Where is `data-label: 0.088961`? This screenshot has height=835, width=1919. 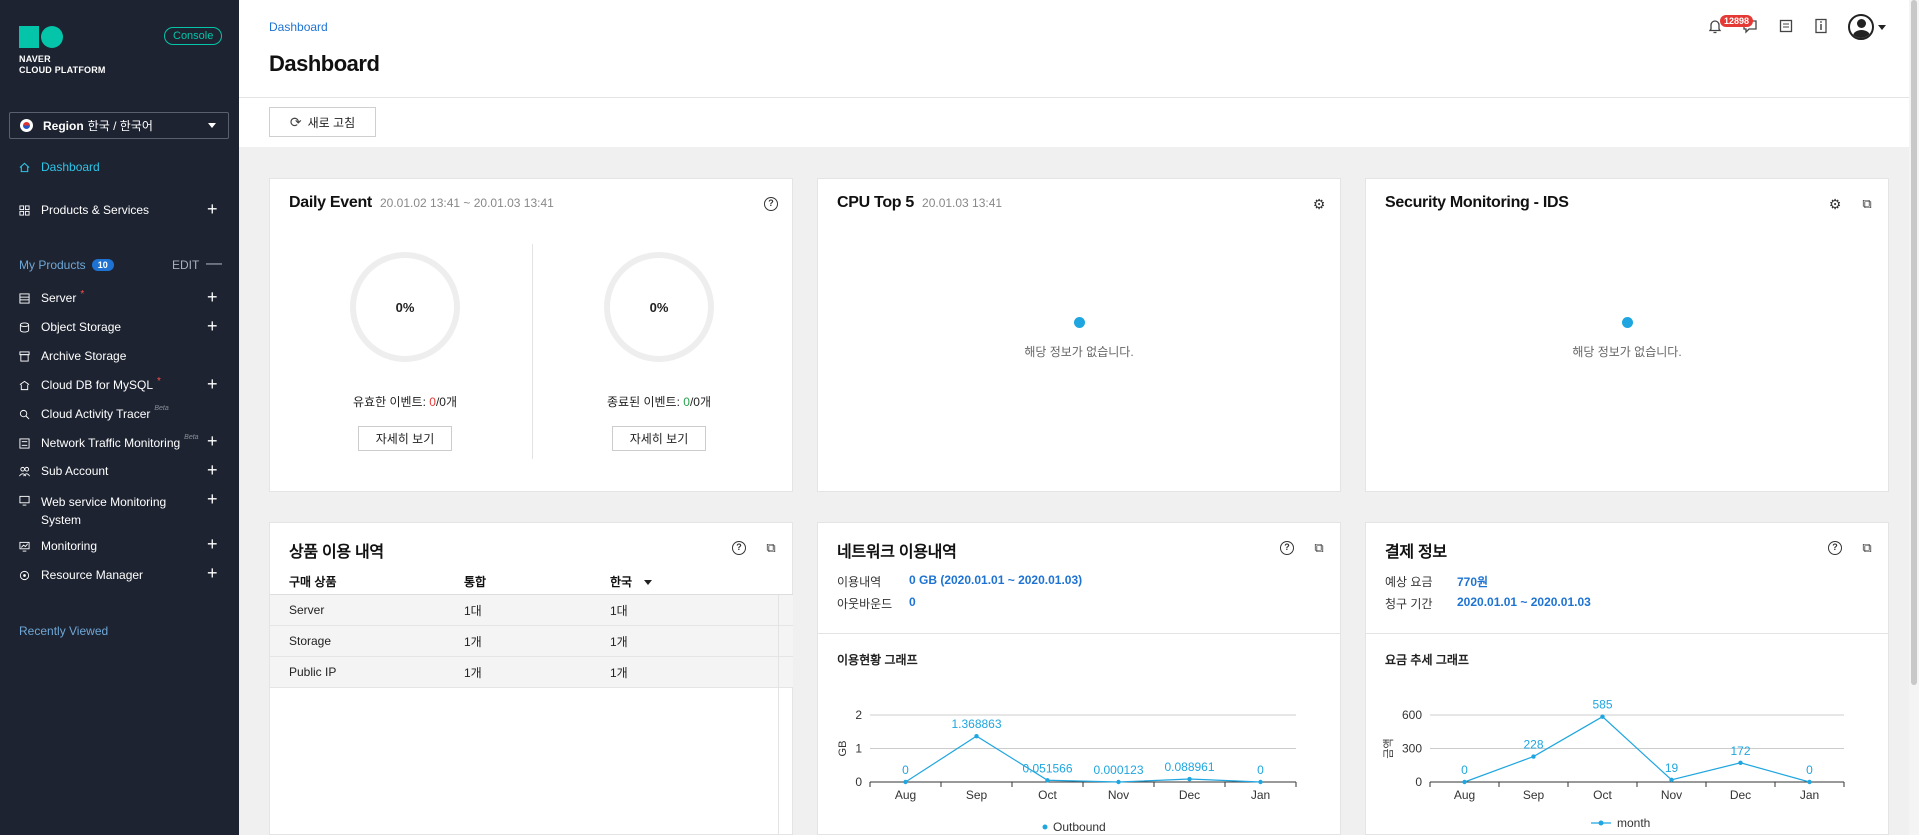 data-label: 0.088961 is located at coordinates (1189, 767).